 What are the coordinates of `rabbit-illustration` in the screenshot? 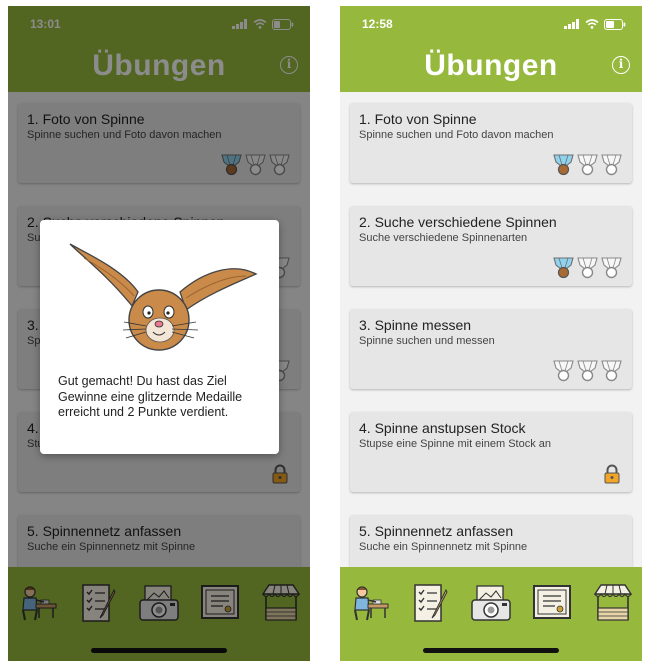 It's located at (163, 297).